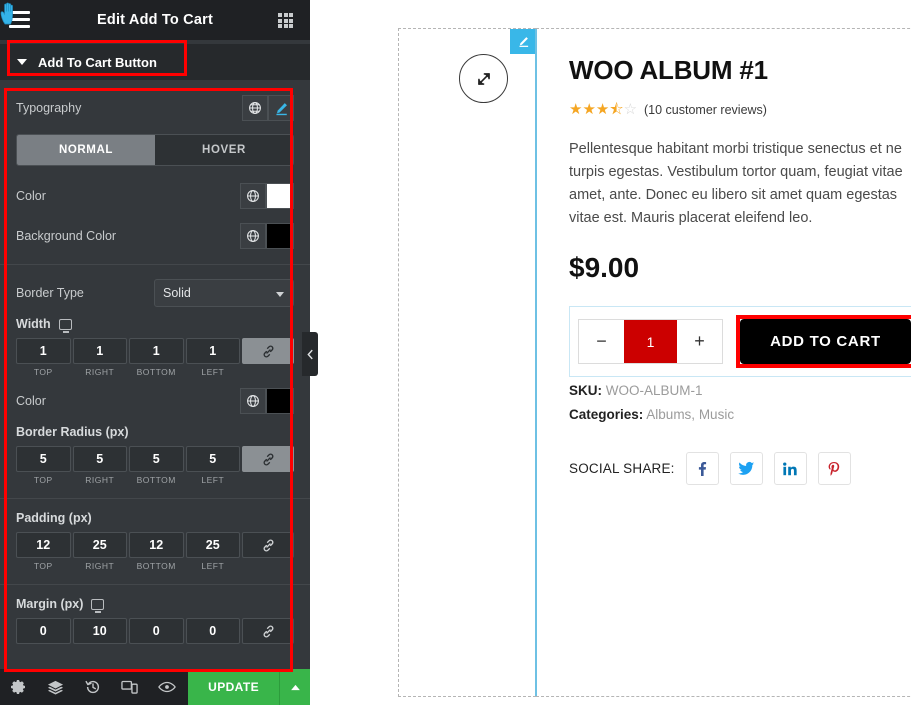 The image size is (911, 705). I want to click on update-group: UPDATE, so click(249, 687).